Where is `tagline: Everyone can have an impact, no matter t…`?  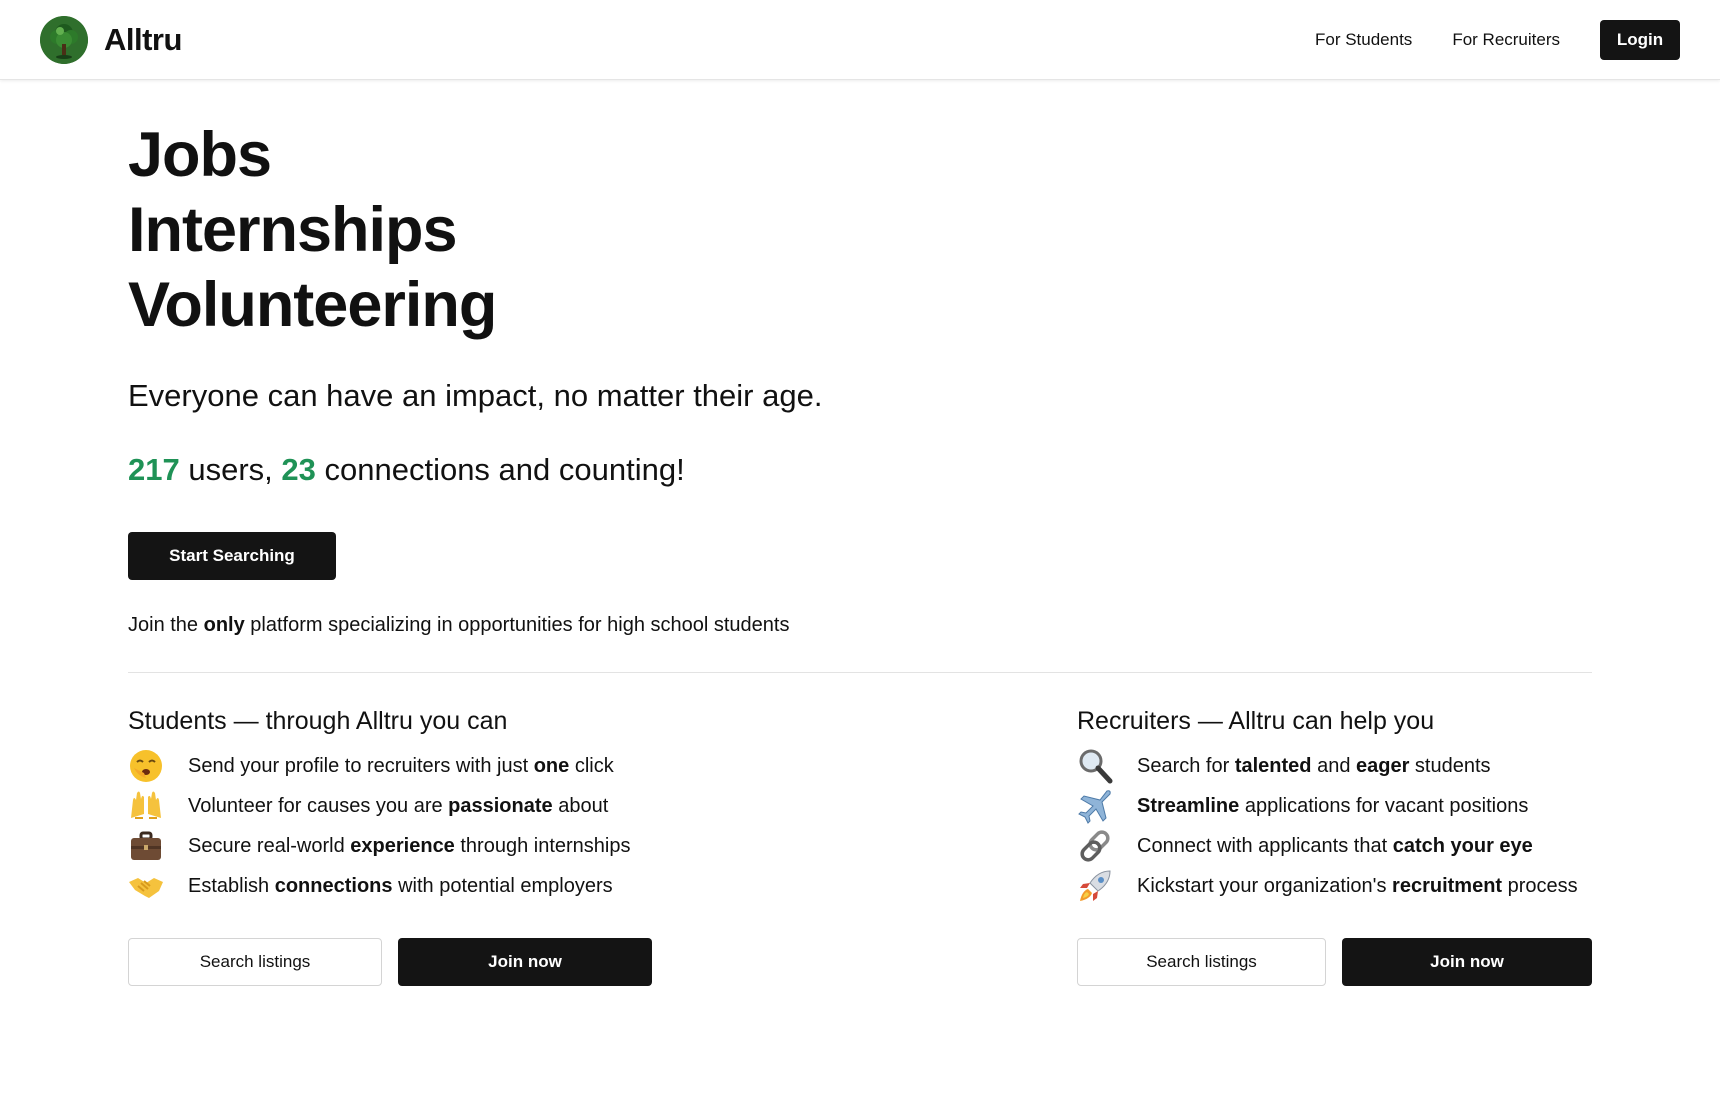
tagline: Everyone can have an impact, no matter t… is located at coordinates (475, 395).